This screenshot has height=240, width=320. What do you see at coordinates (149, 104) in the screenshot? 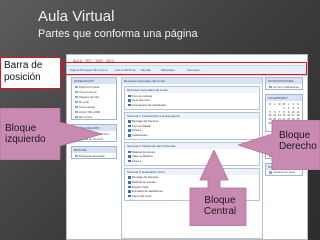
I see `course-activity-label: Cronograma de actividades` at bounding box center [149, 104].